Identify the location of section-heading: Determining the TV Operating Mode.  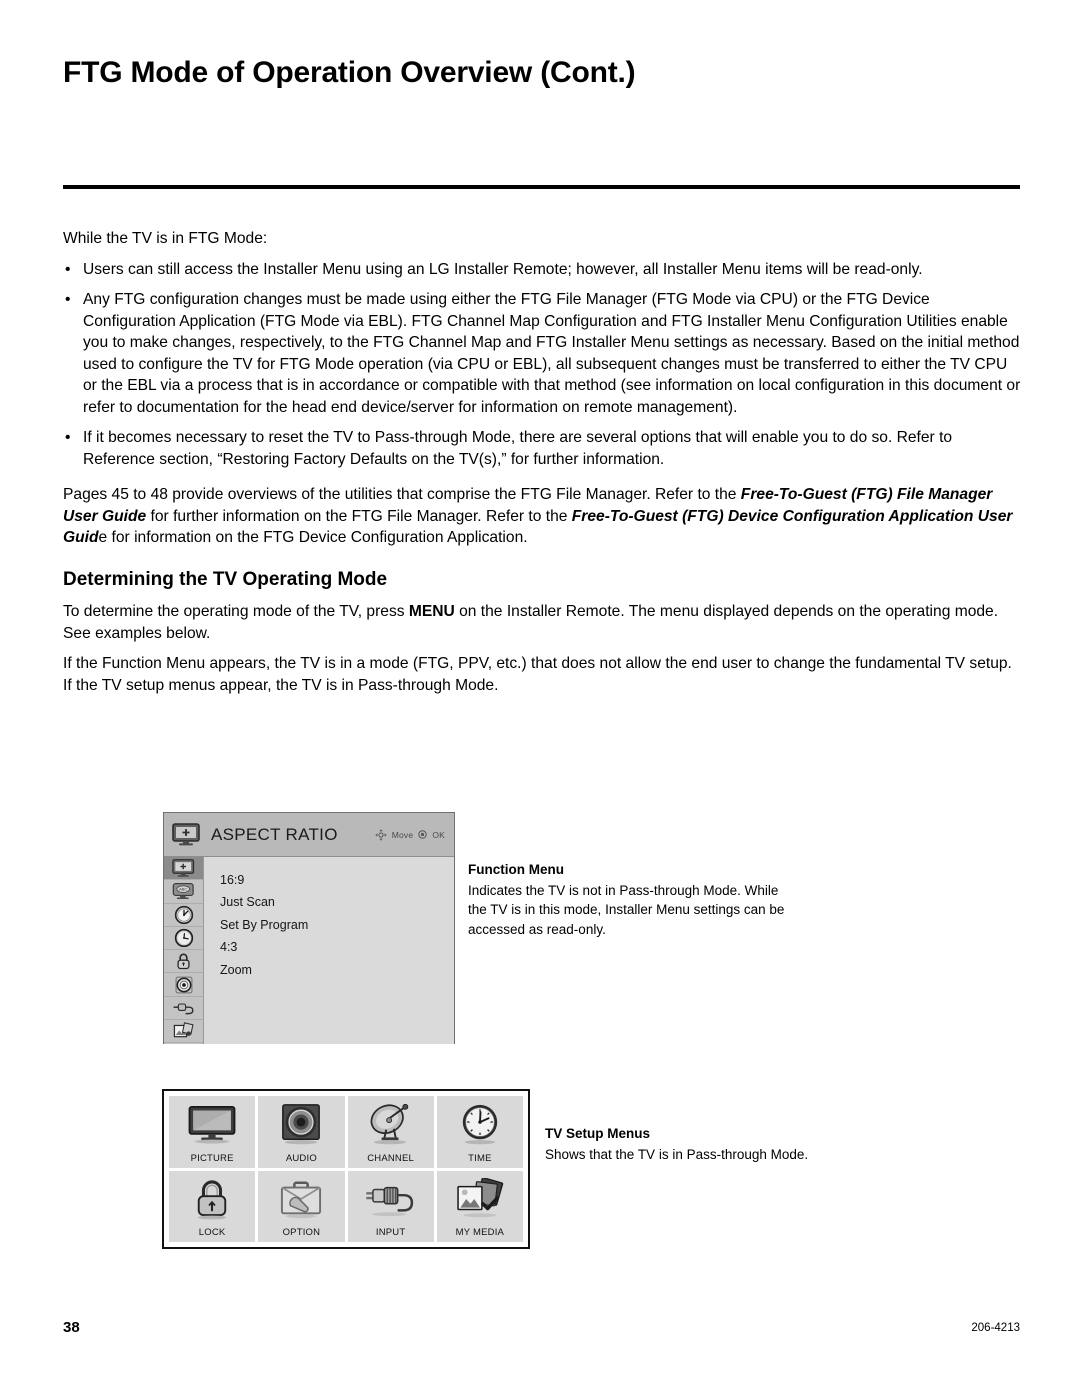
(225, 579).